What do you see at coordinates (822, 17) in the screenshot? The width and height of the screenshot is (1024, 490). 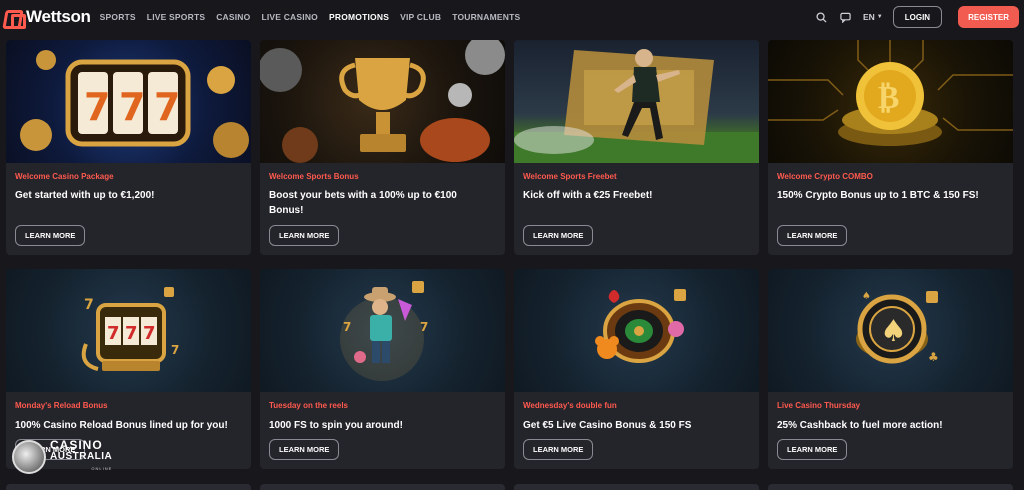 I see `search-icon` at bounding box center [822, 17].